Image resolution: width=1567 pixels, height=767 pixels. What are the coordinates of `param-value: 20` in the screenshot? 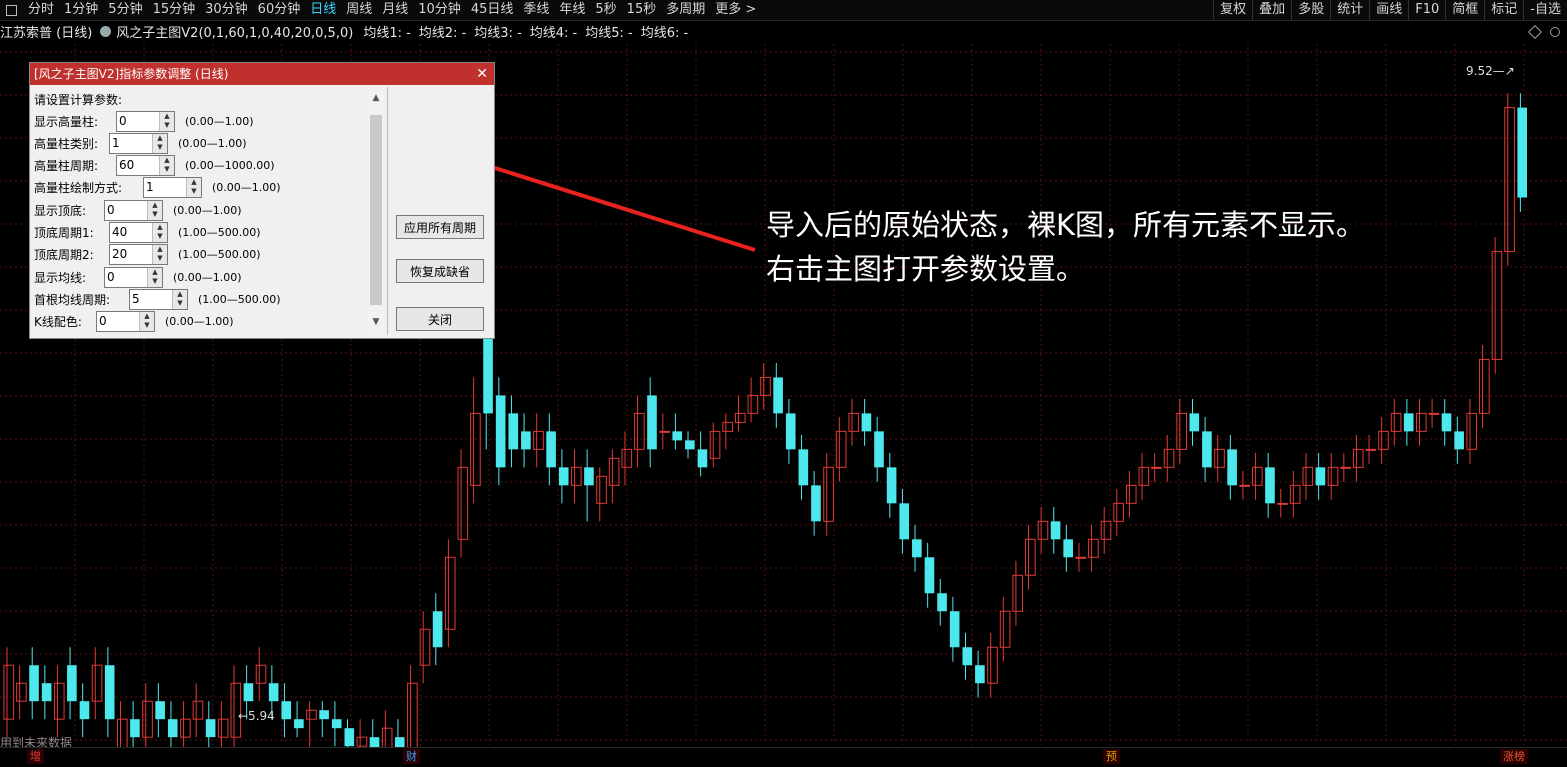 It's located at (131, 254).